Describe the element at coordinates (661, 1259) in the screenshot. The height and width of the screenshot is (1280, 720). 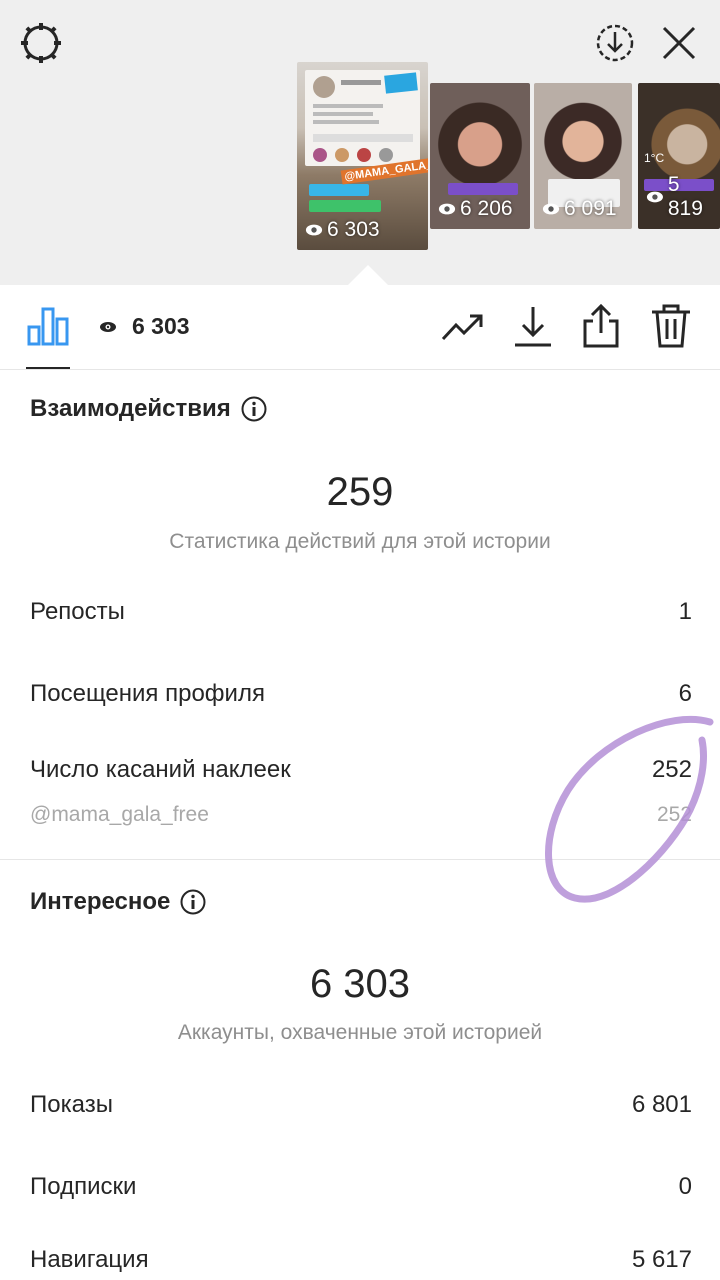
I see `stat-value: 5 617` at that location.